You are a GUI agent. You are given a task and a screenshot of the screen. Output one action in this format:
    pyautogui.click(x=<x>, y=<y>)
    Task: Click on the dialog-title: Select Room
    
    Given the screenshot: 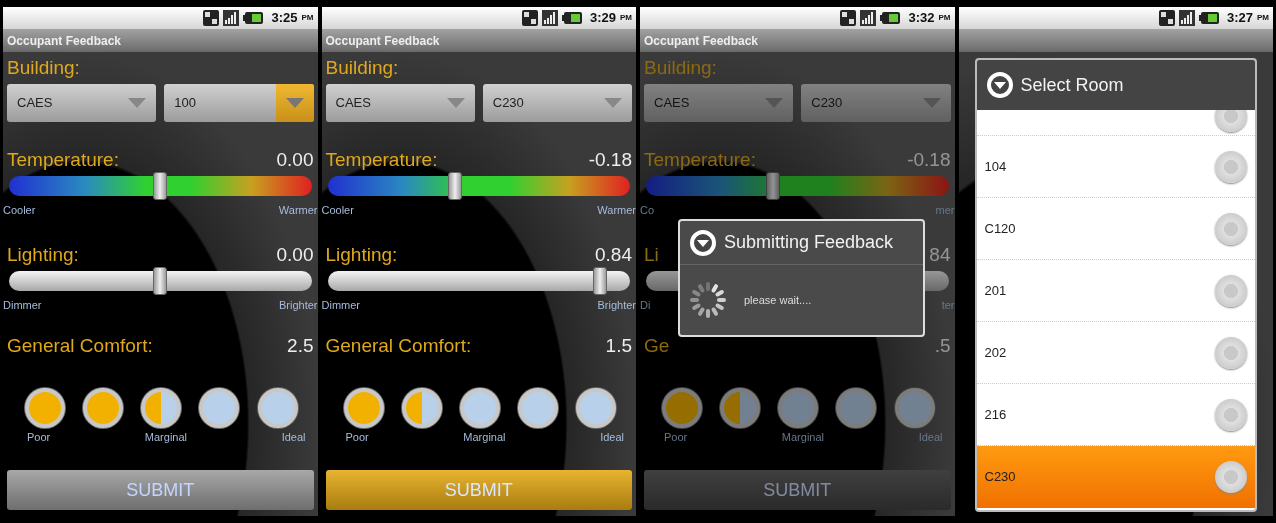 What is the action you would take?
    pyautogui.click(x=1072, y=85)
    